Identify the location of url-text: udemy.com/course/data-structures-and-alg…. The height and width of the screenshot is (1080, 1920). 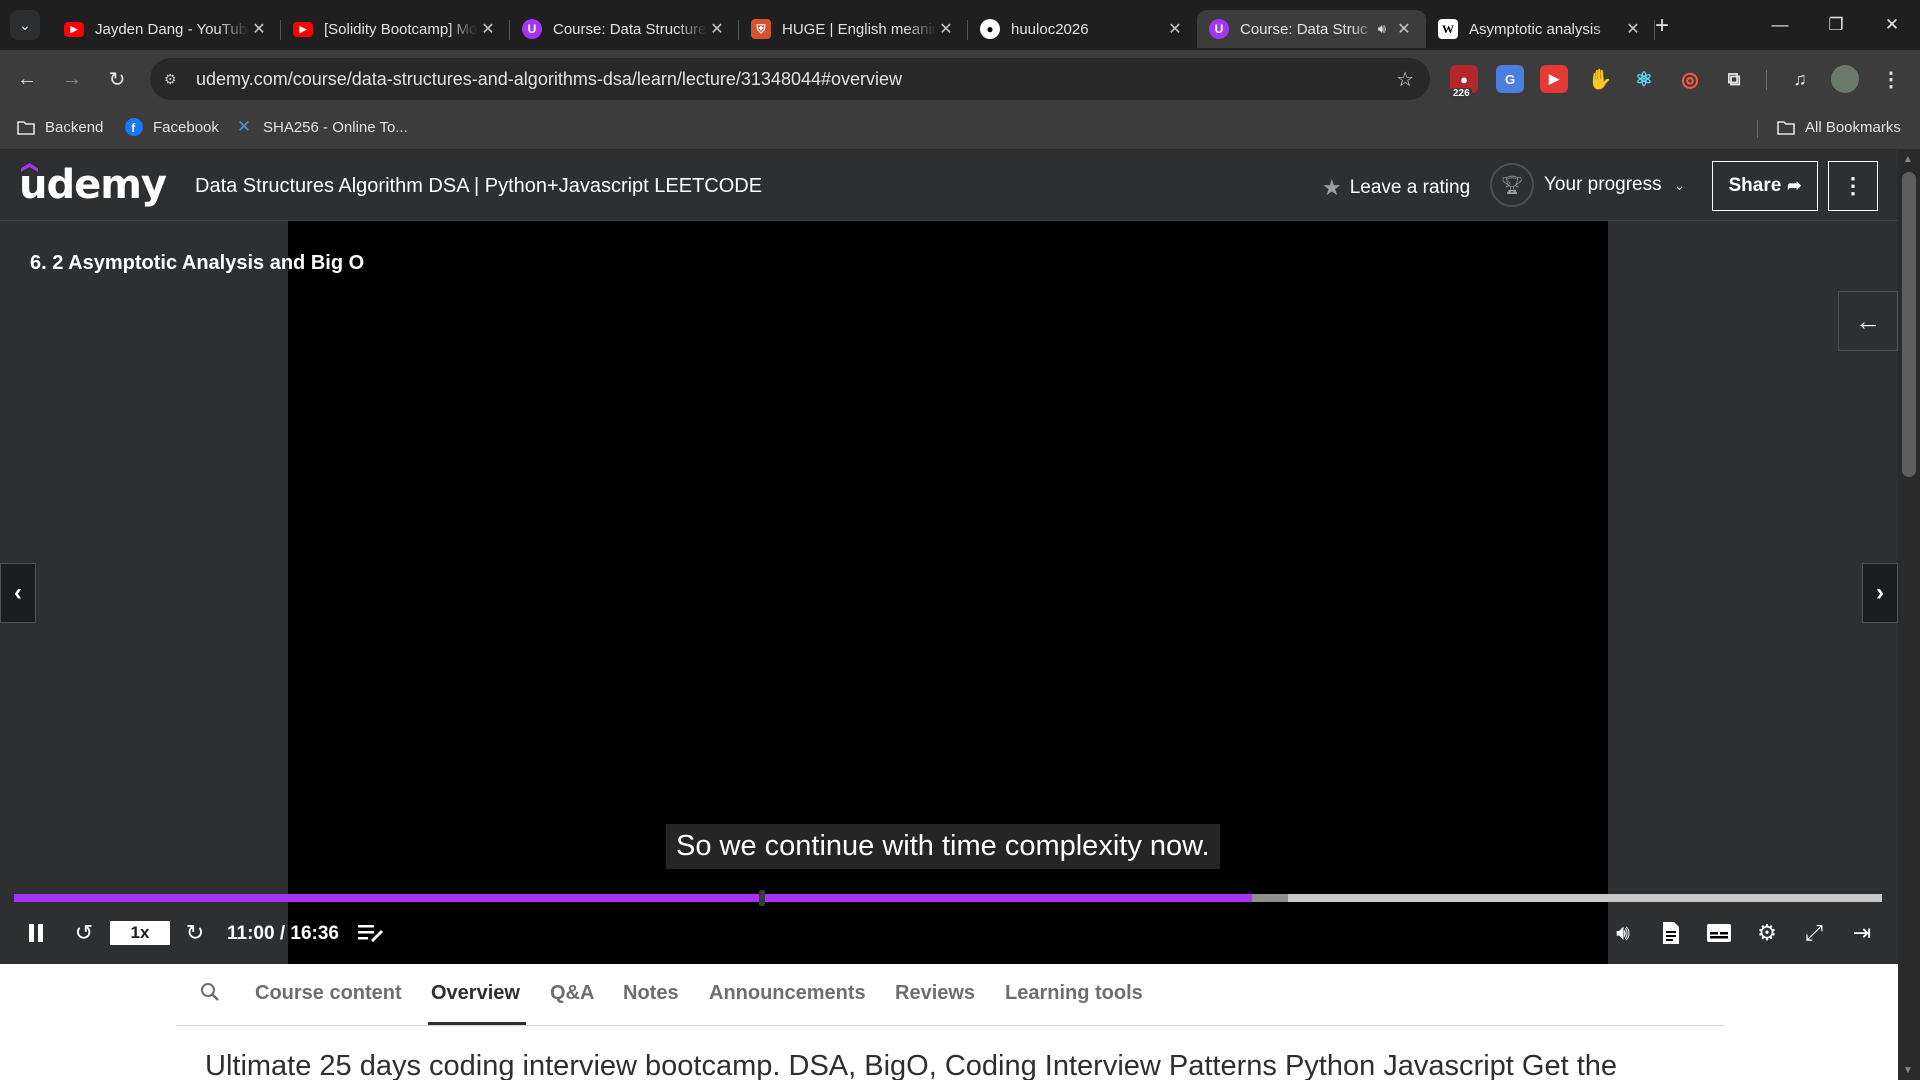
(549, 79).